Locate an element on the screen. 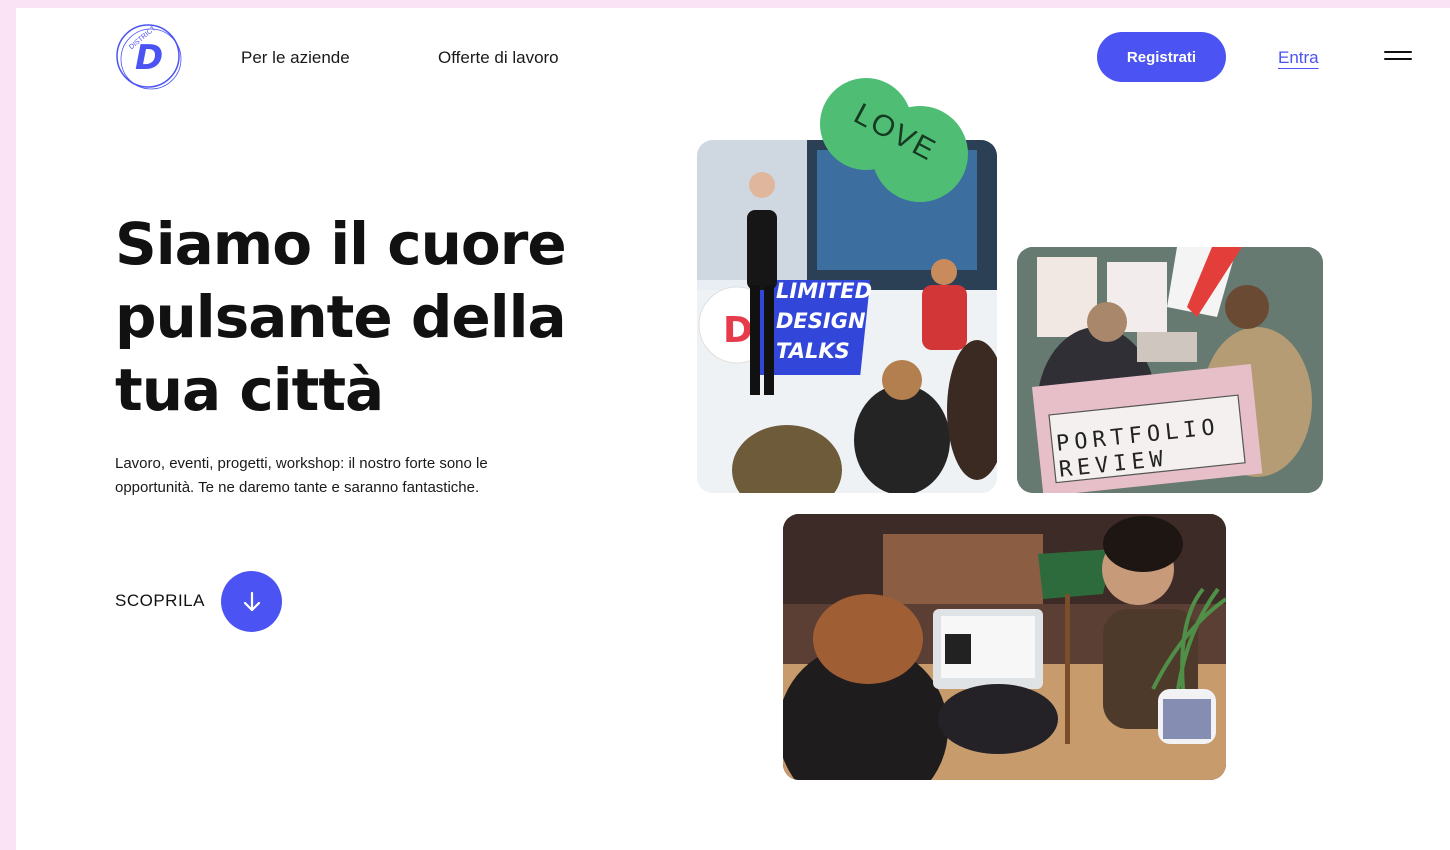 The width and height of the screenshot is (1450, 850). login-link: Entra is located at coordinates (1298, 58).